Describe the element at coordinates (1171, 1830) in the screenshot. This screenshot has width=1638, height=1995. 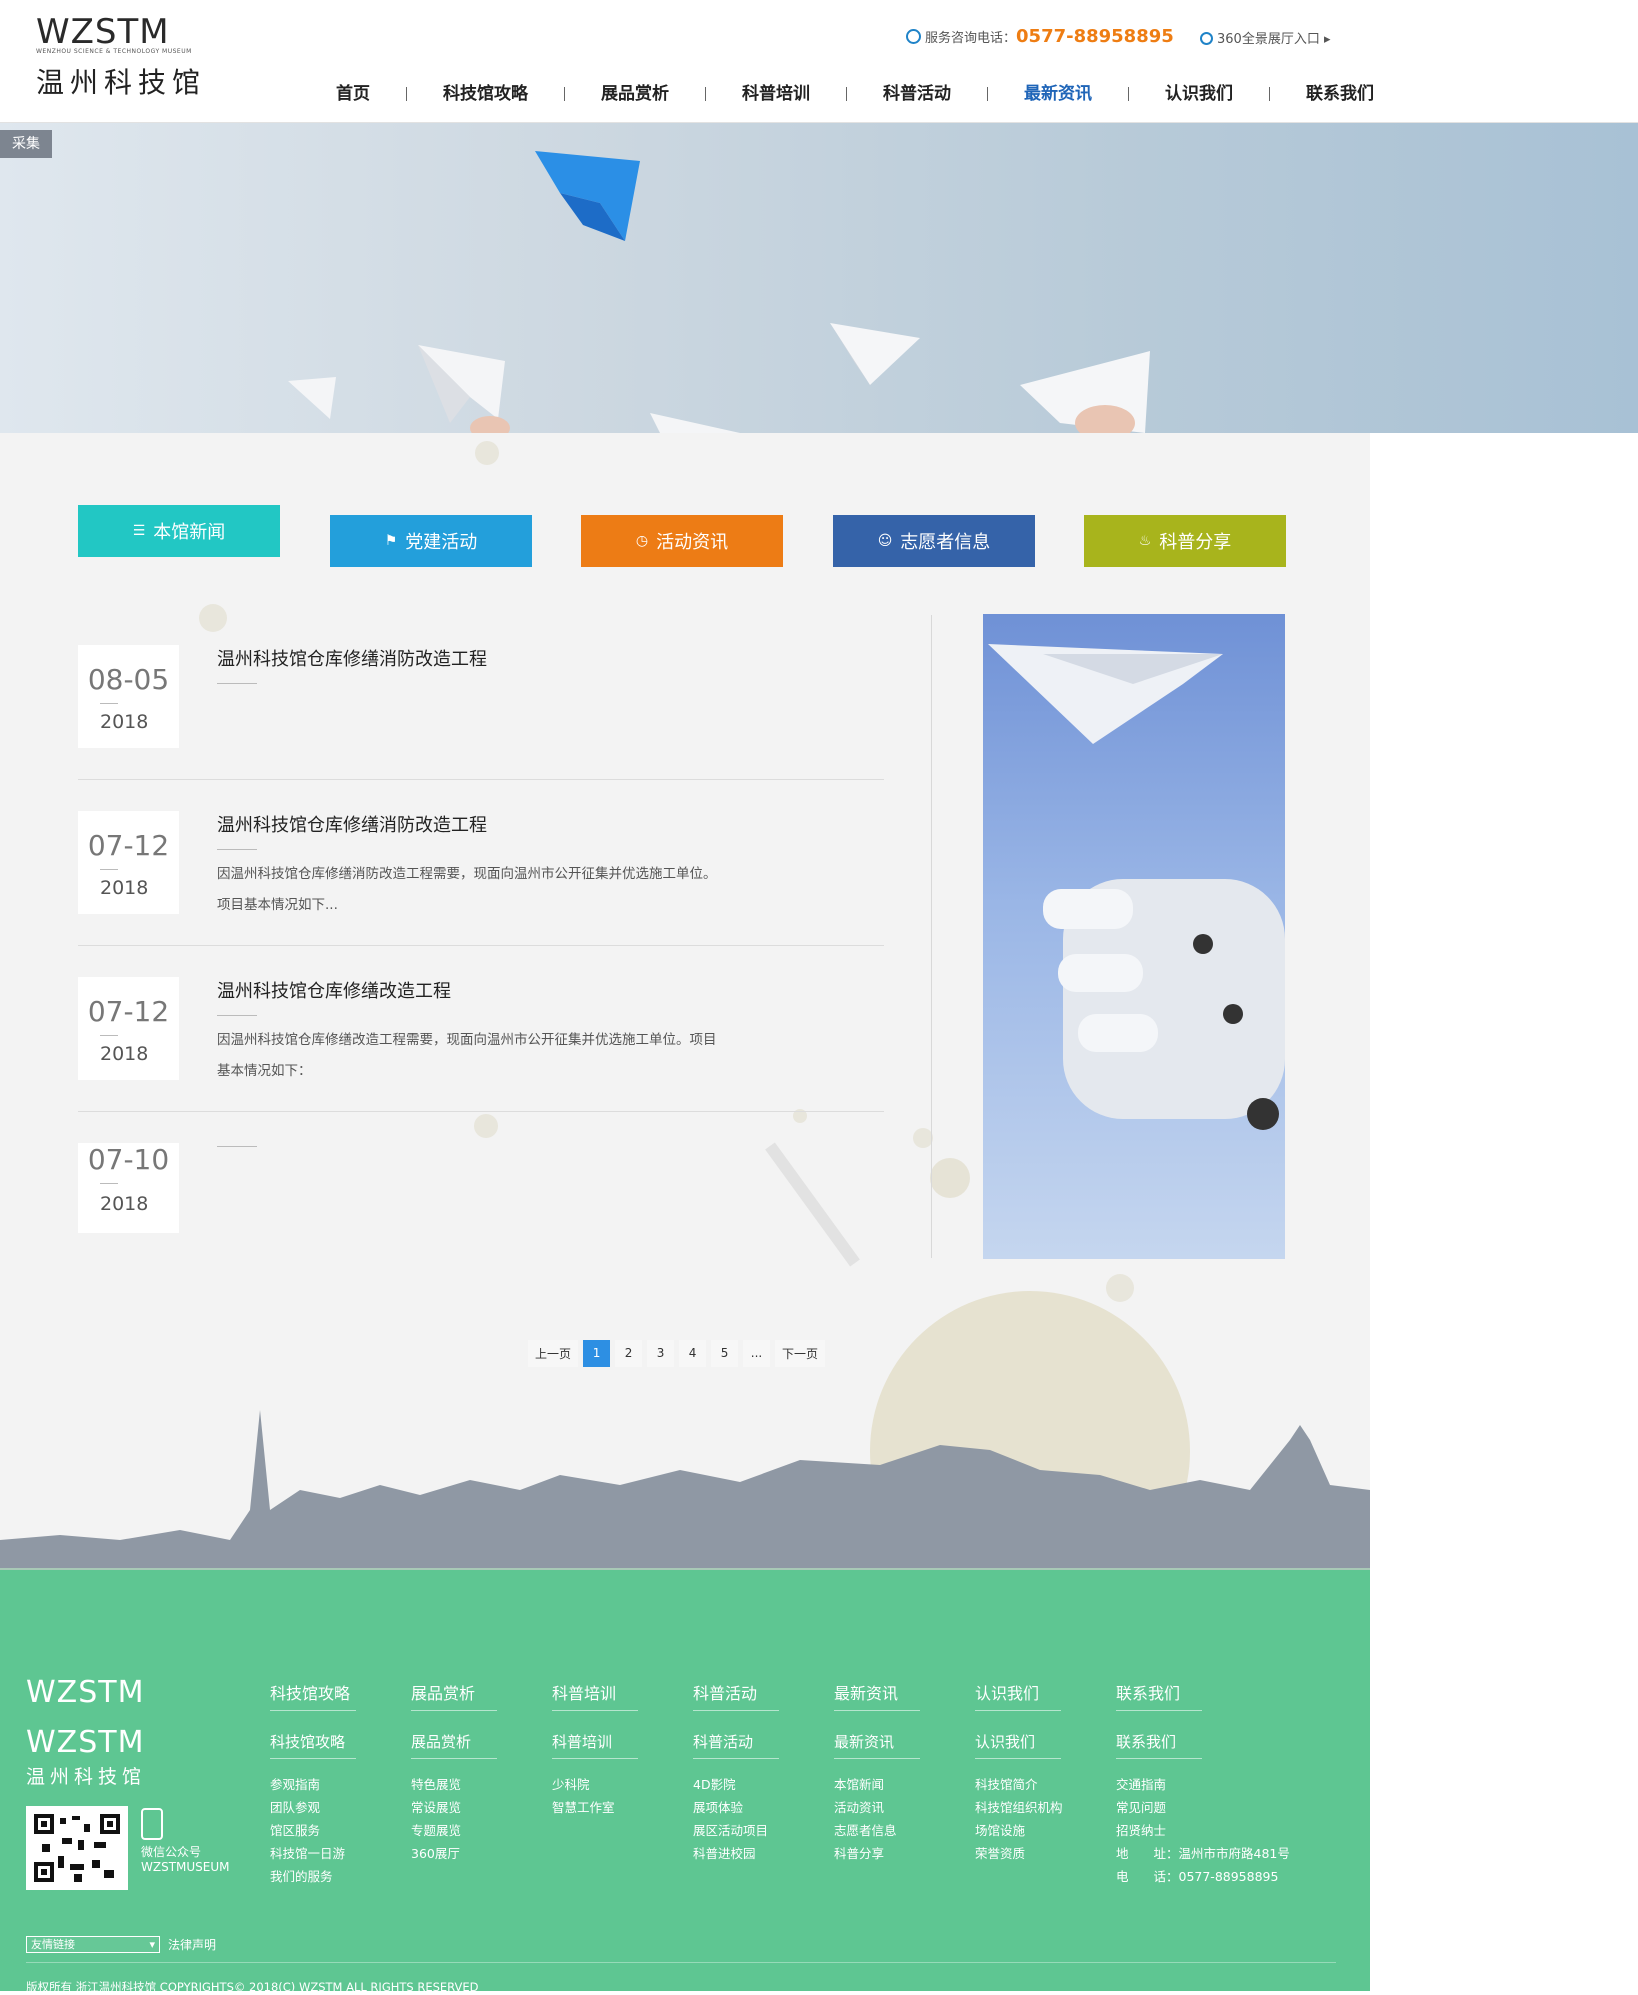
I see `footer-link: 招贤纳士` at that location.